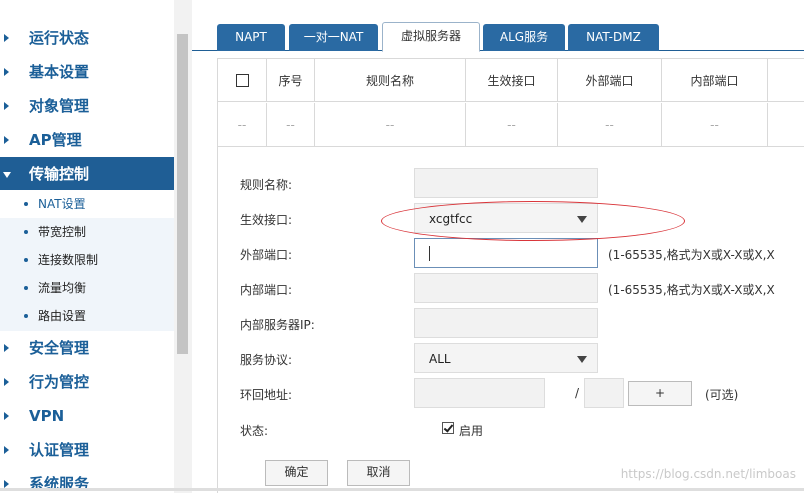  What do you see at coordinates (333, 37) in the screenshot?
I see `tab-one-to-one-nat: 一对一NAT` at bounding box center [333, 37].